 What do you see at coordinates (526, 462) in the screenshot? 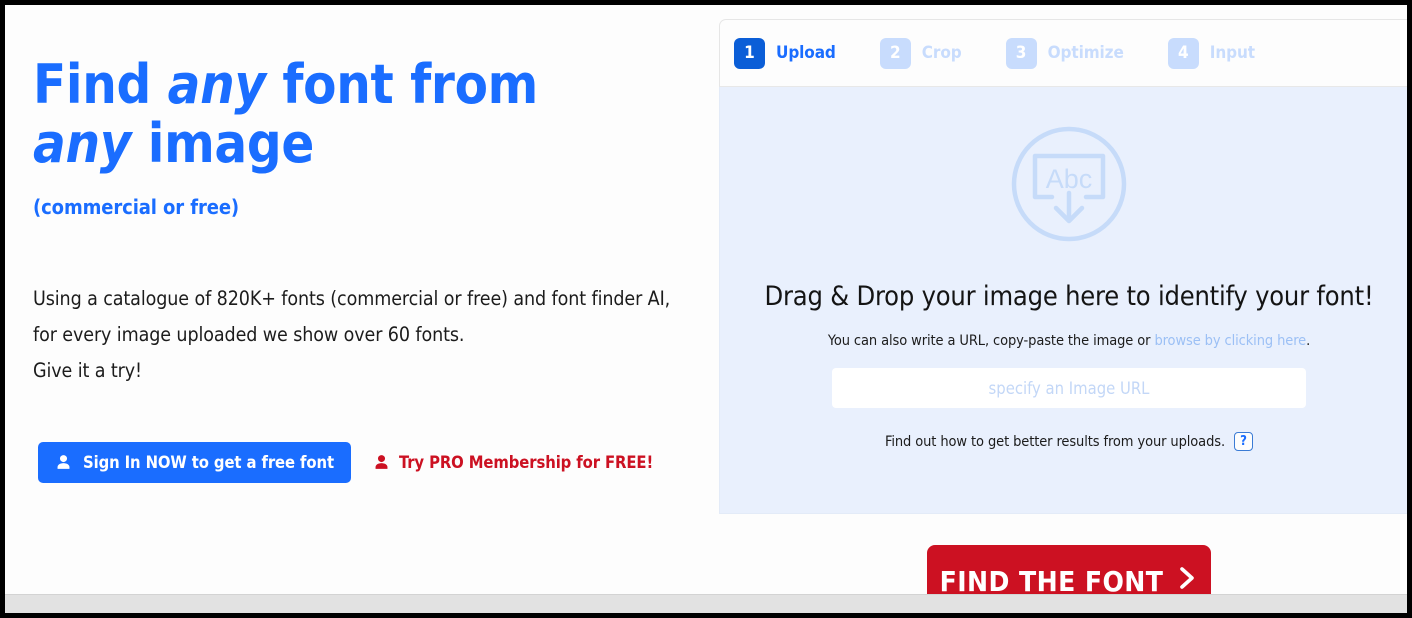
I see `pro-membership-label: Try PRO Membership for FREE!` at bounding box center [526, 462].